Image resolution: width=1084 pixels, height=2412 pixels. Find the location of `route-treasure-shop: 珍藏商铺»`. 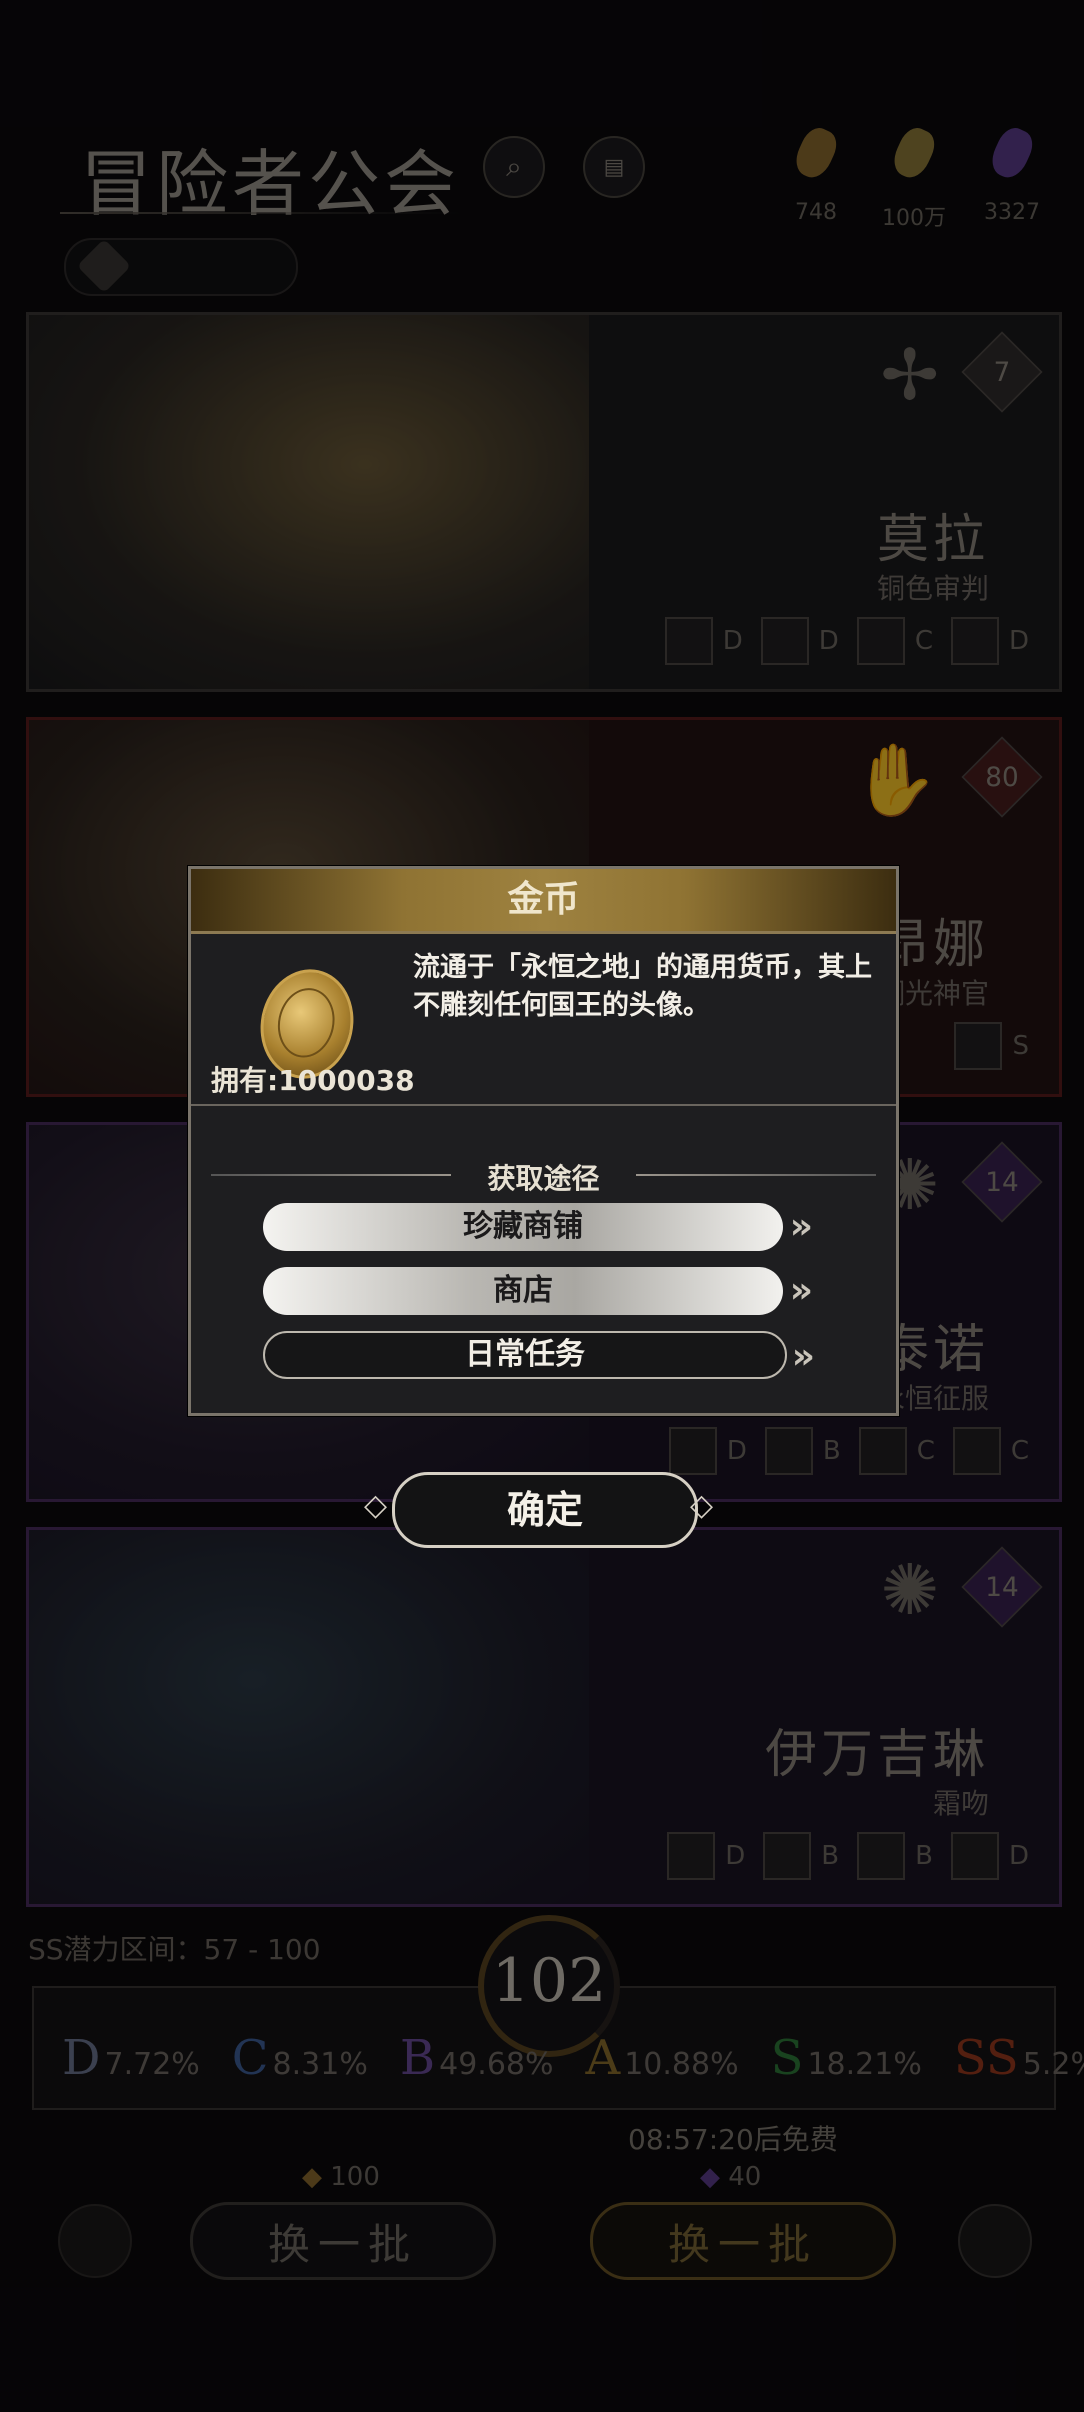

route-treasure-shop: 珍藏商铺» is located at coordinates (538, 1227).